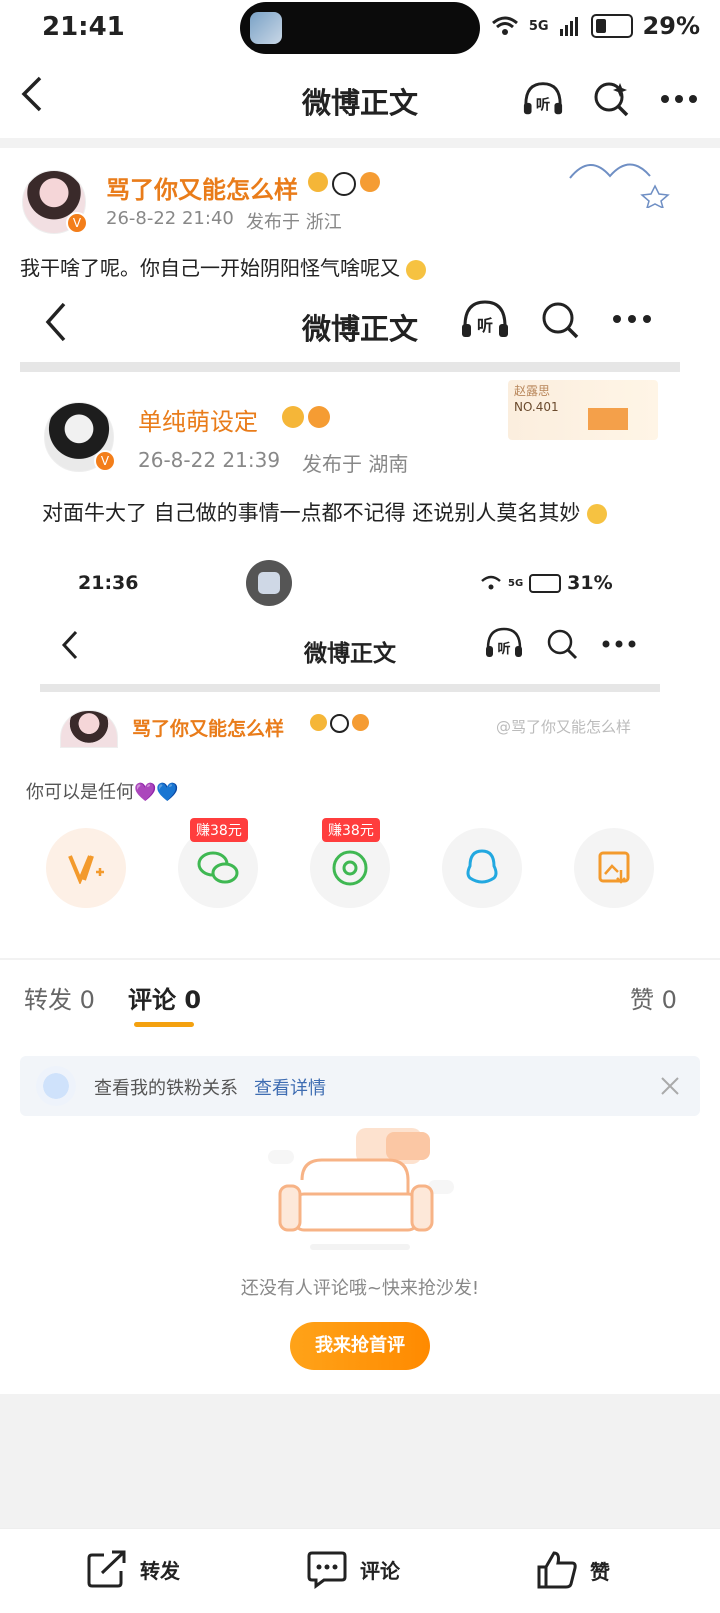 This screenshot has height=1613, width=720. What do you see at coordinates (306, 417) in the screenshot?
I see `shot-badges` at bounding box center [306, 417].